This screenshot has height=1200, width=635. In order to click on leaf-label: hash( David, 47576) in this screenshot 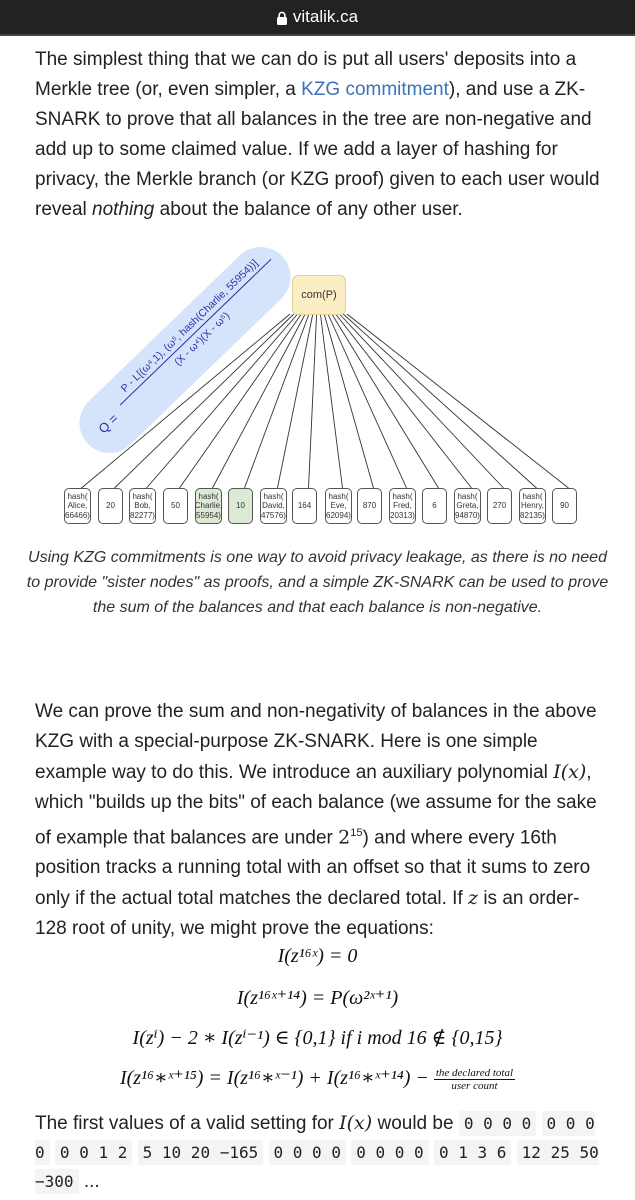, I will do `click(273, 505)`.